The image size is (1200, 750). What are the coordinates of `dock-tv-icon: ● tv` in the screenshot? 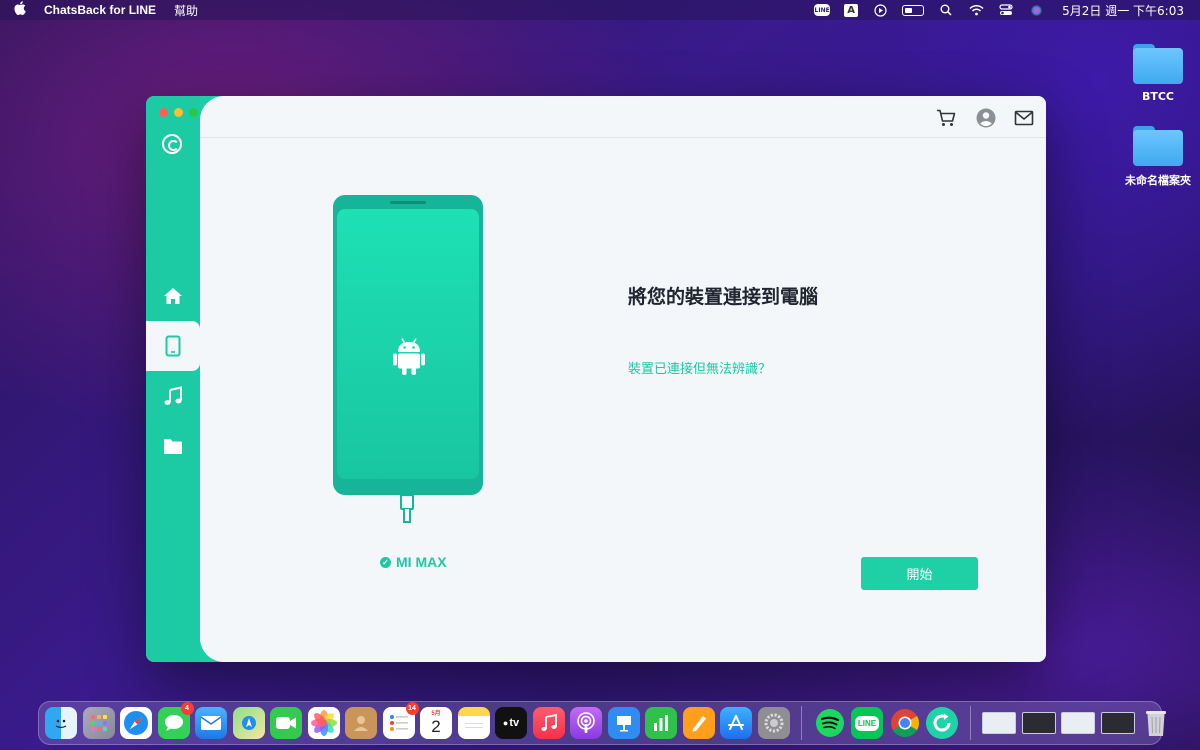 It's located at (511, 723).